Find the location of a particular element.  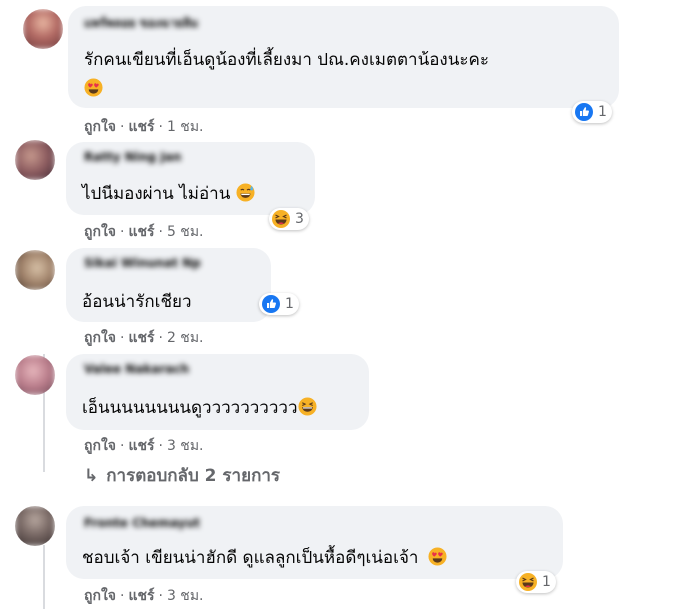

comment-author: Fronte Chemayut is located at coordinates (142, 523).